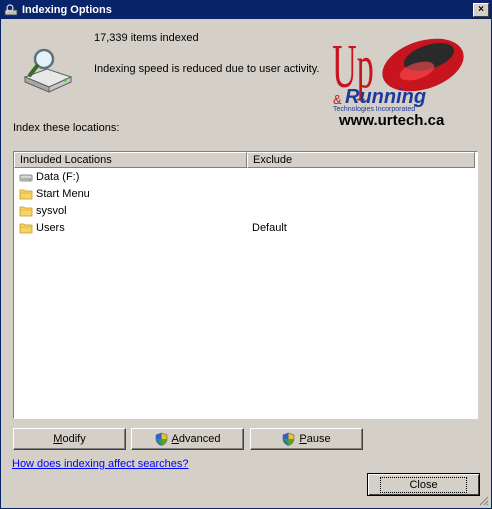 The width and height of the screenshot is (492, 509). What do you see at coordinates (361, 160) in the screenshot?
I see `column-header-exclude: Exclude` at bounding box center [361, 160].